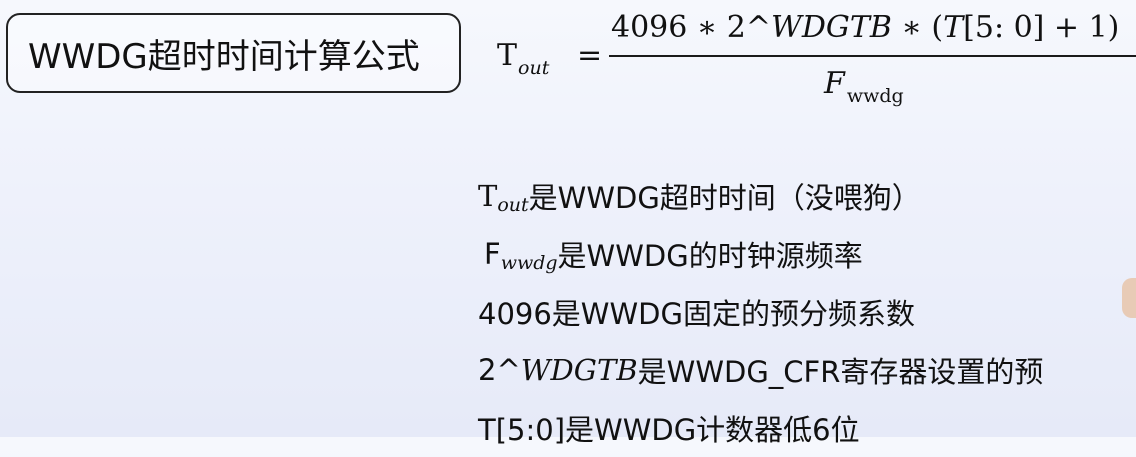 The width and height of the screenshot is (1136, 457). What do you see at coordinates (917, 27) in the screenshot?
I see `numerator-mid: ∗ (` at bounding box center [917, 27].